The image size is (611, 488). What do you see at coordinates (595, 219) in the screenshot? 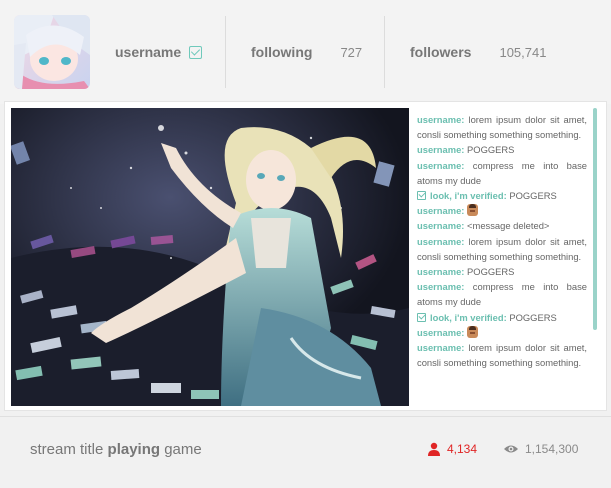
I see `chat-scrollbar` at bounding box center [595, 219].